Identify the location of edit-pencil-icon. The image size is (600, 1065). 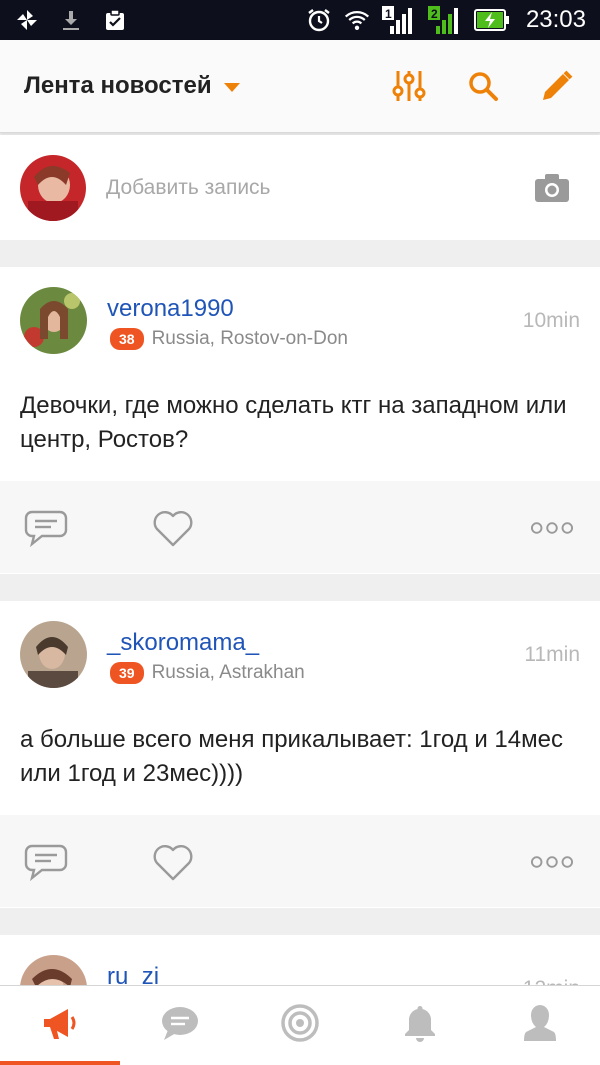
(557, 86).